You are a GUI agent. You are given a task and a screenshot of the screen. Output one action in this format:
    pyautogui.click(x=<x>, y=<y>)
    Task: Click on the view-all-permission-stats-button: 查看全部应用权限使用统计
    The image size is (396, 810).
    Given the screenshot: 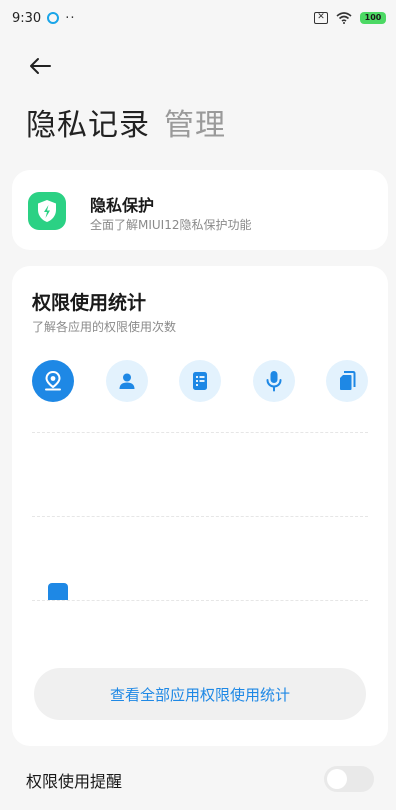 What is the action you would take?
    pyautogui.click(x=200, y=694)
    